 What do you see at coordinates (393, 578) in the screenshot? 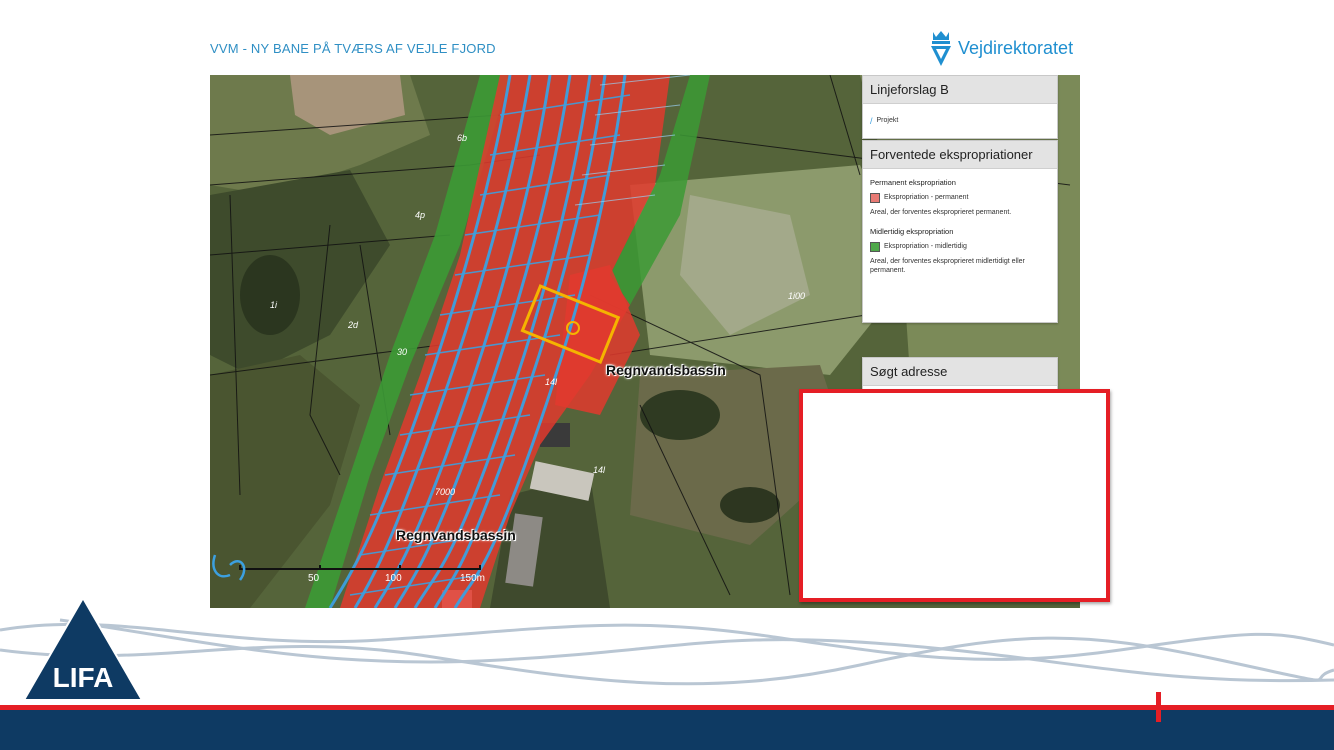
I see `scale-tick-label: 100` at bounding box center [393, 578].